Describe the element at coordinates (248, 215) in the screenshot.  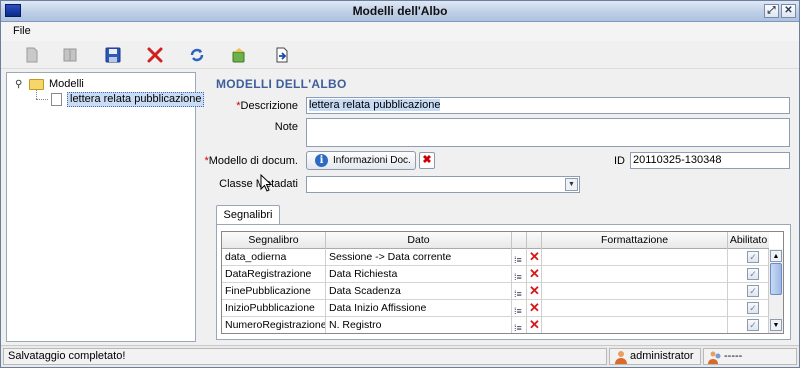
I see `tab-segnalibri: Segnalibri` at that location.